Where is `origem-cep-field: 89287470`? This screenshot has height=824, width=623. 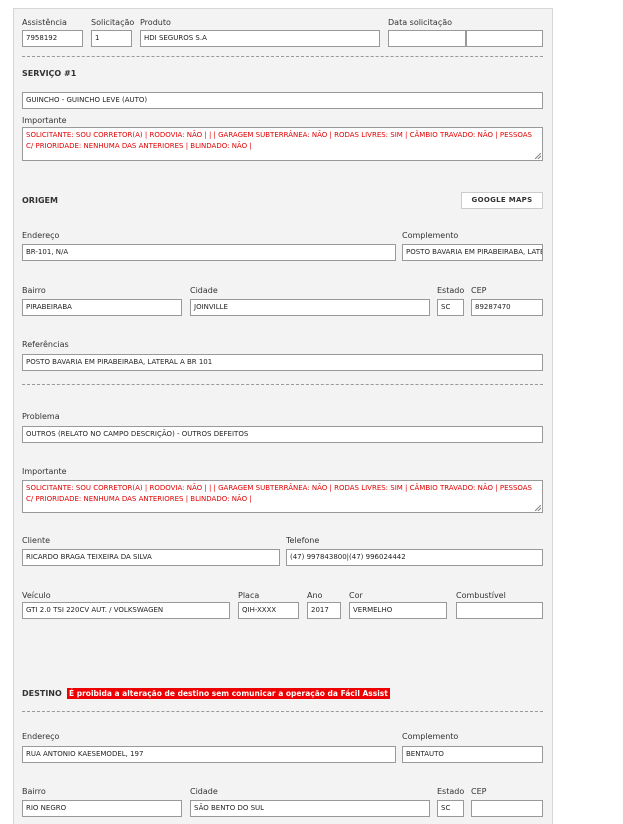
origem-cep-field: 89287470 is located at coordinates (507, 307).